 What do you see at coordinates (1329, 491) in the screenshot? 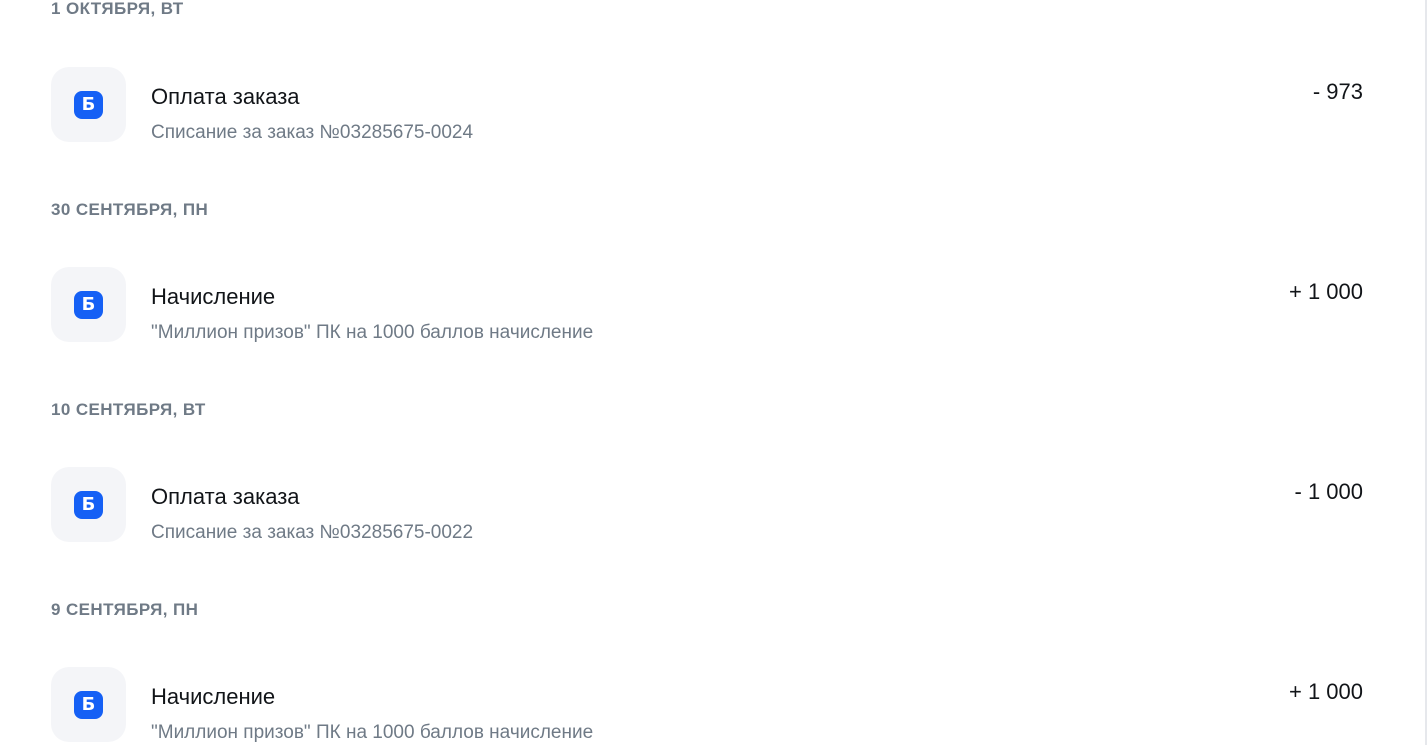
I see `transaction-amount: - 1 000` at bounding box center [1329, 491].